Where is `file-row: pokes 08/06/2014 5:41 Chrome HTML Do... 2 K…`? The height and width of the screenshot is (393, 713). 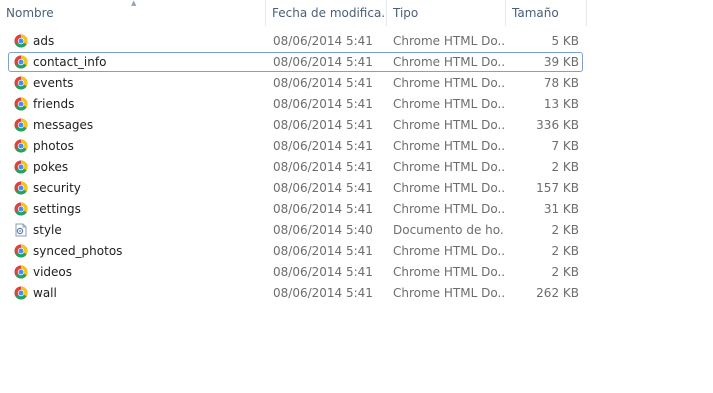 file-row: pokes 08/06/2014 5:41 Chrome HTML Do... 2 K… is located at coordinates (295, 167).